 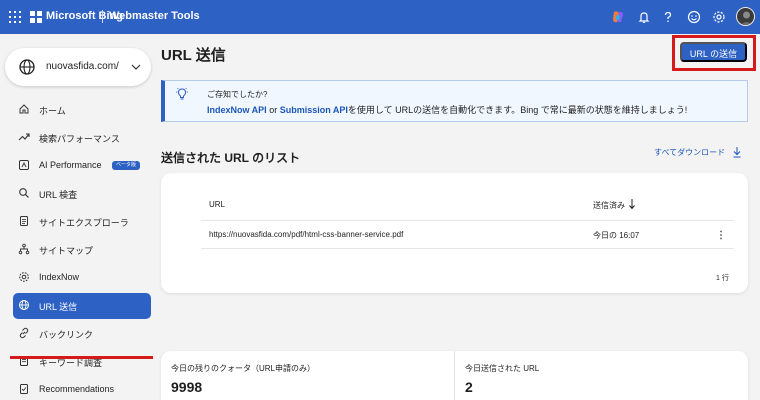 I want to click on submitted-date: 今日の 16:07, so click(x=616, y=235).